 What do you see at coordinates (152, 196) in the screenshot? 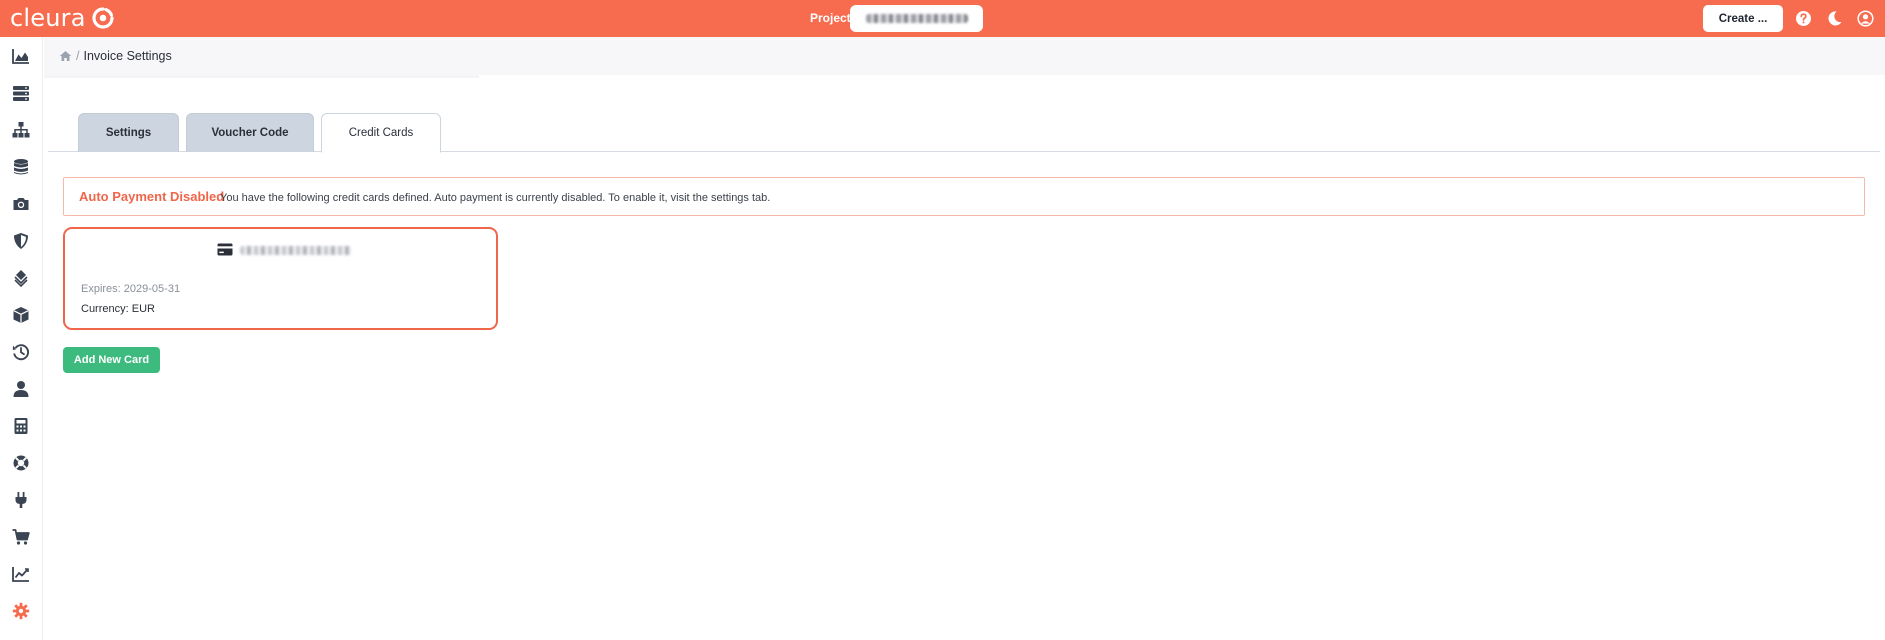
I see `alert-title: Auto Payment Disabled` at bounding box center [152, 196].